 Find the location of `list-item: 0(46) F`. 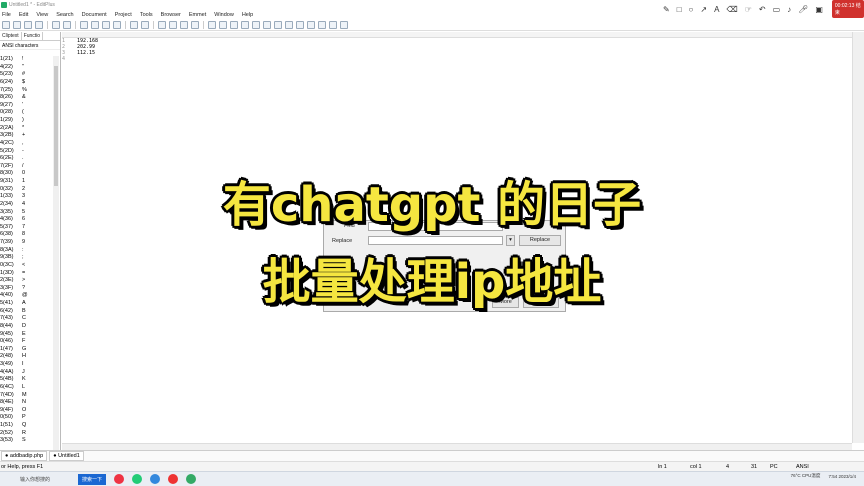

list-item: 0(46) F is located at coordinates (26, 342).